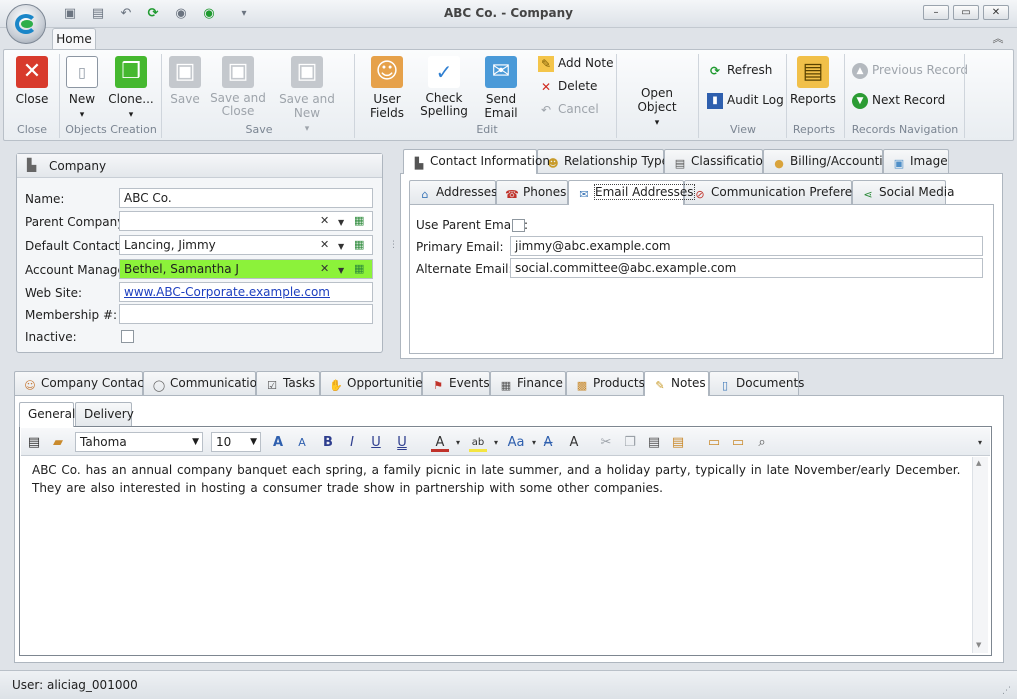 The width and height of the screenshot is (1017, 699). Describe the element at coordinates (238, 86) in the screenshot. I see `save-and-close-button: ▣ Save and Close` at that location.